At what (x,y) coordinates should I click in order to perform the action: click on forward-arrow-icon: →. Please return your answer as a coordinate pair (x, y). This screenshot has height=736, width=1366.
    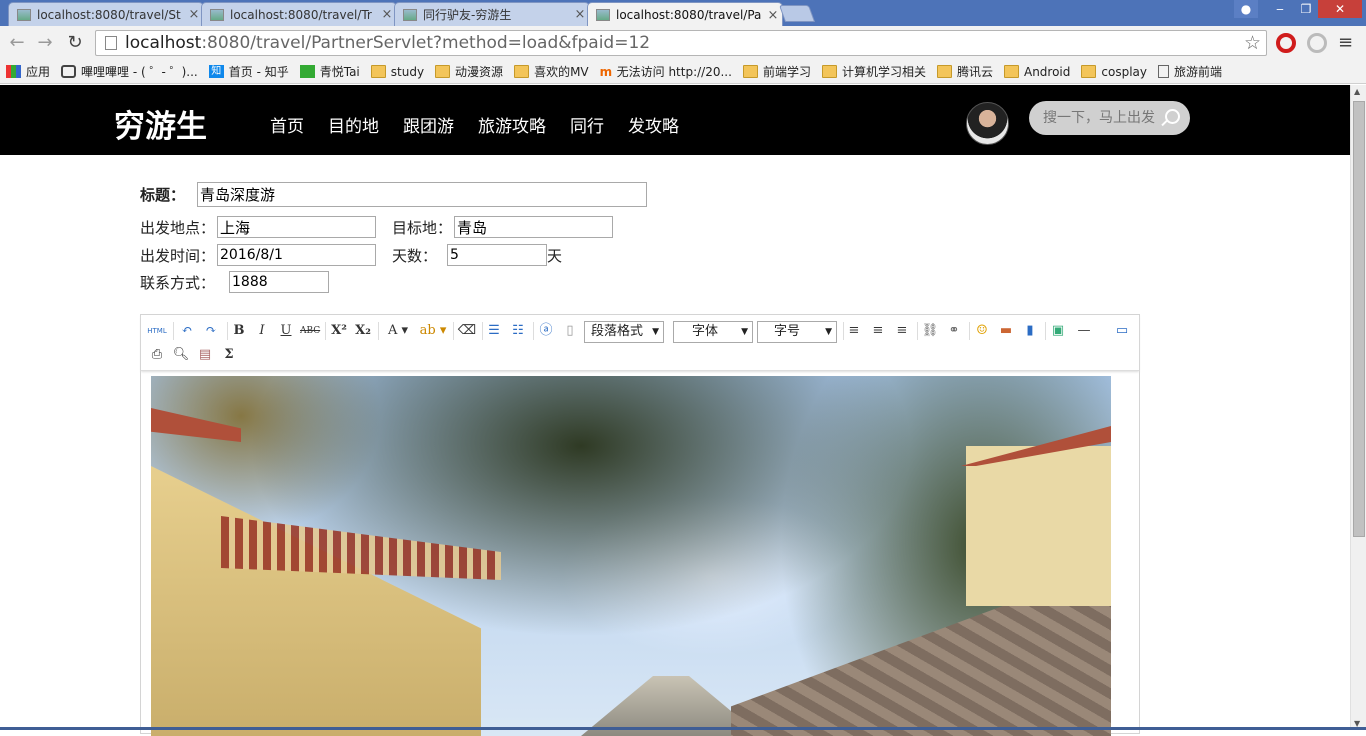
    Looking at the image, I should click on (45, 43).